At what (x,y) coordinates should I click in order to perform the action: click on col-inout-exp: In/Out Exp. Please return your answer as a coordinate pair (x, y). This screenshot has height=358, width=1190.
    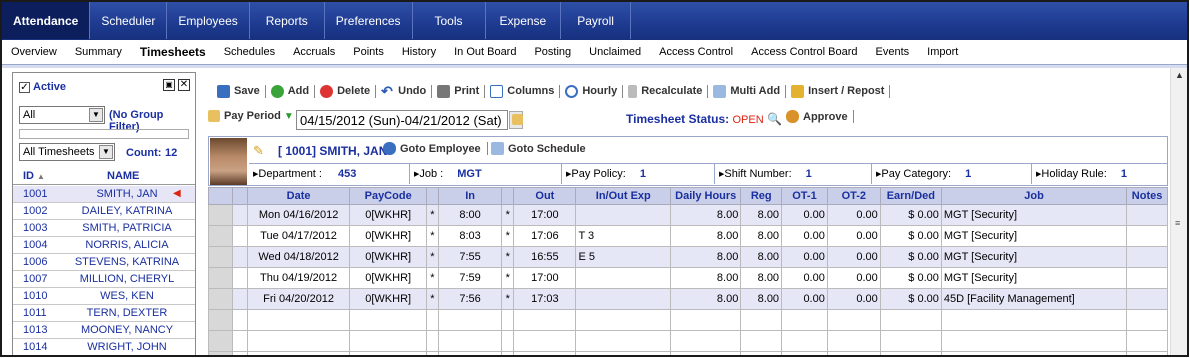
    Looking at the image, I should click on (623, 196).